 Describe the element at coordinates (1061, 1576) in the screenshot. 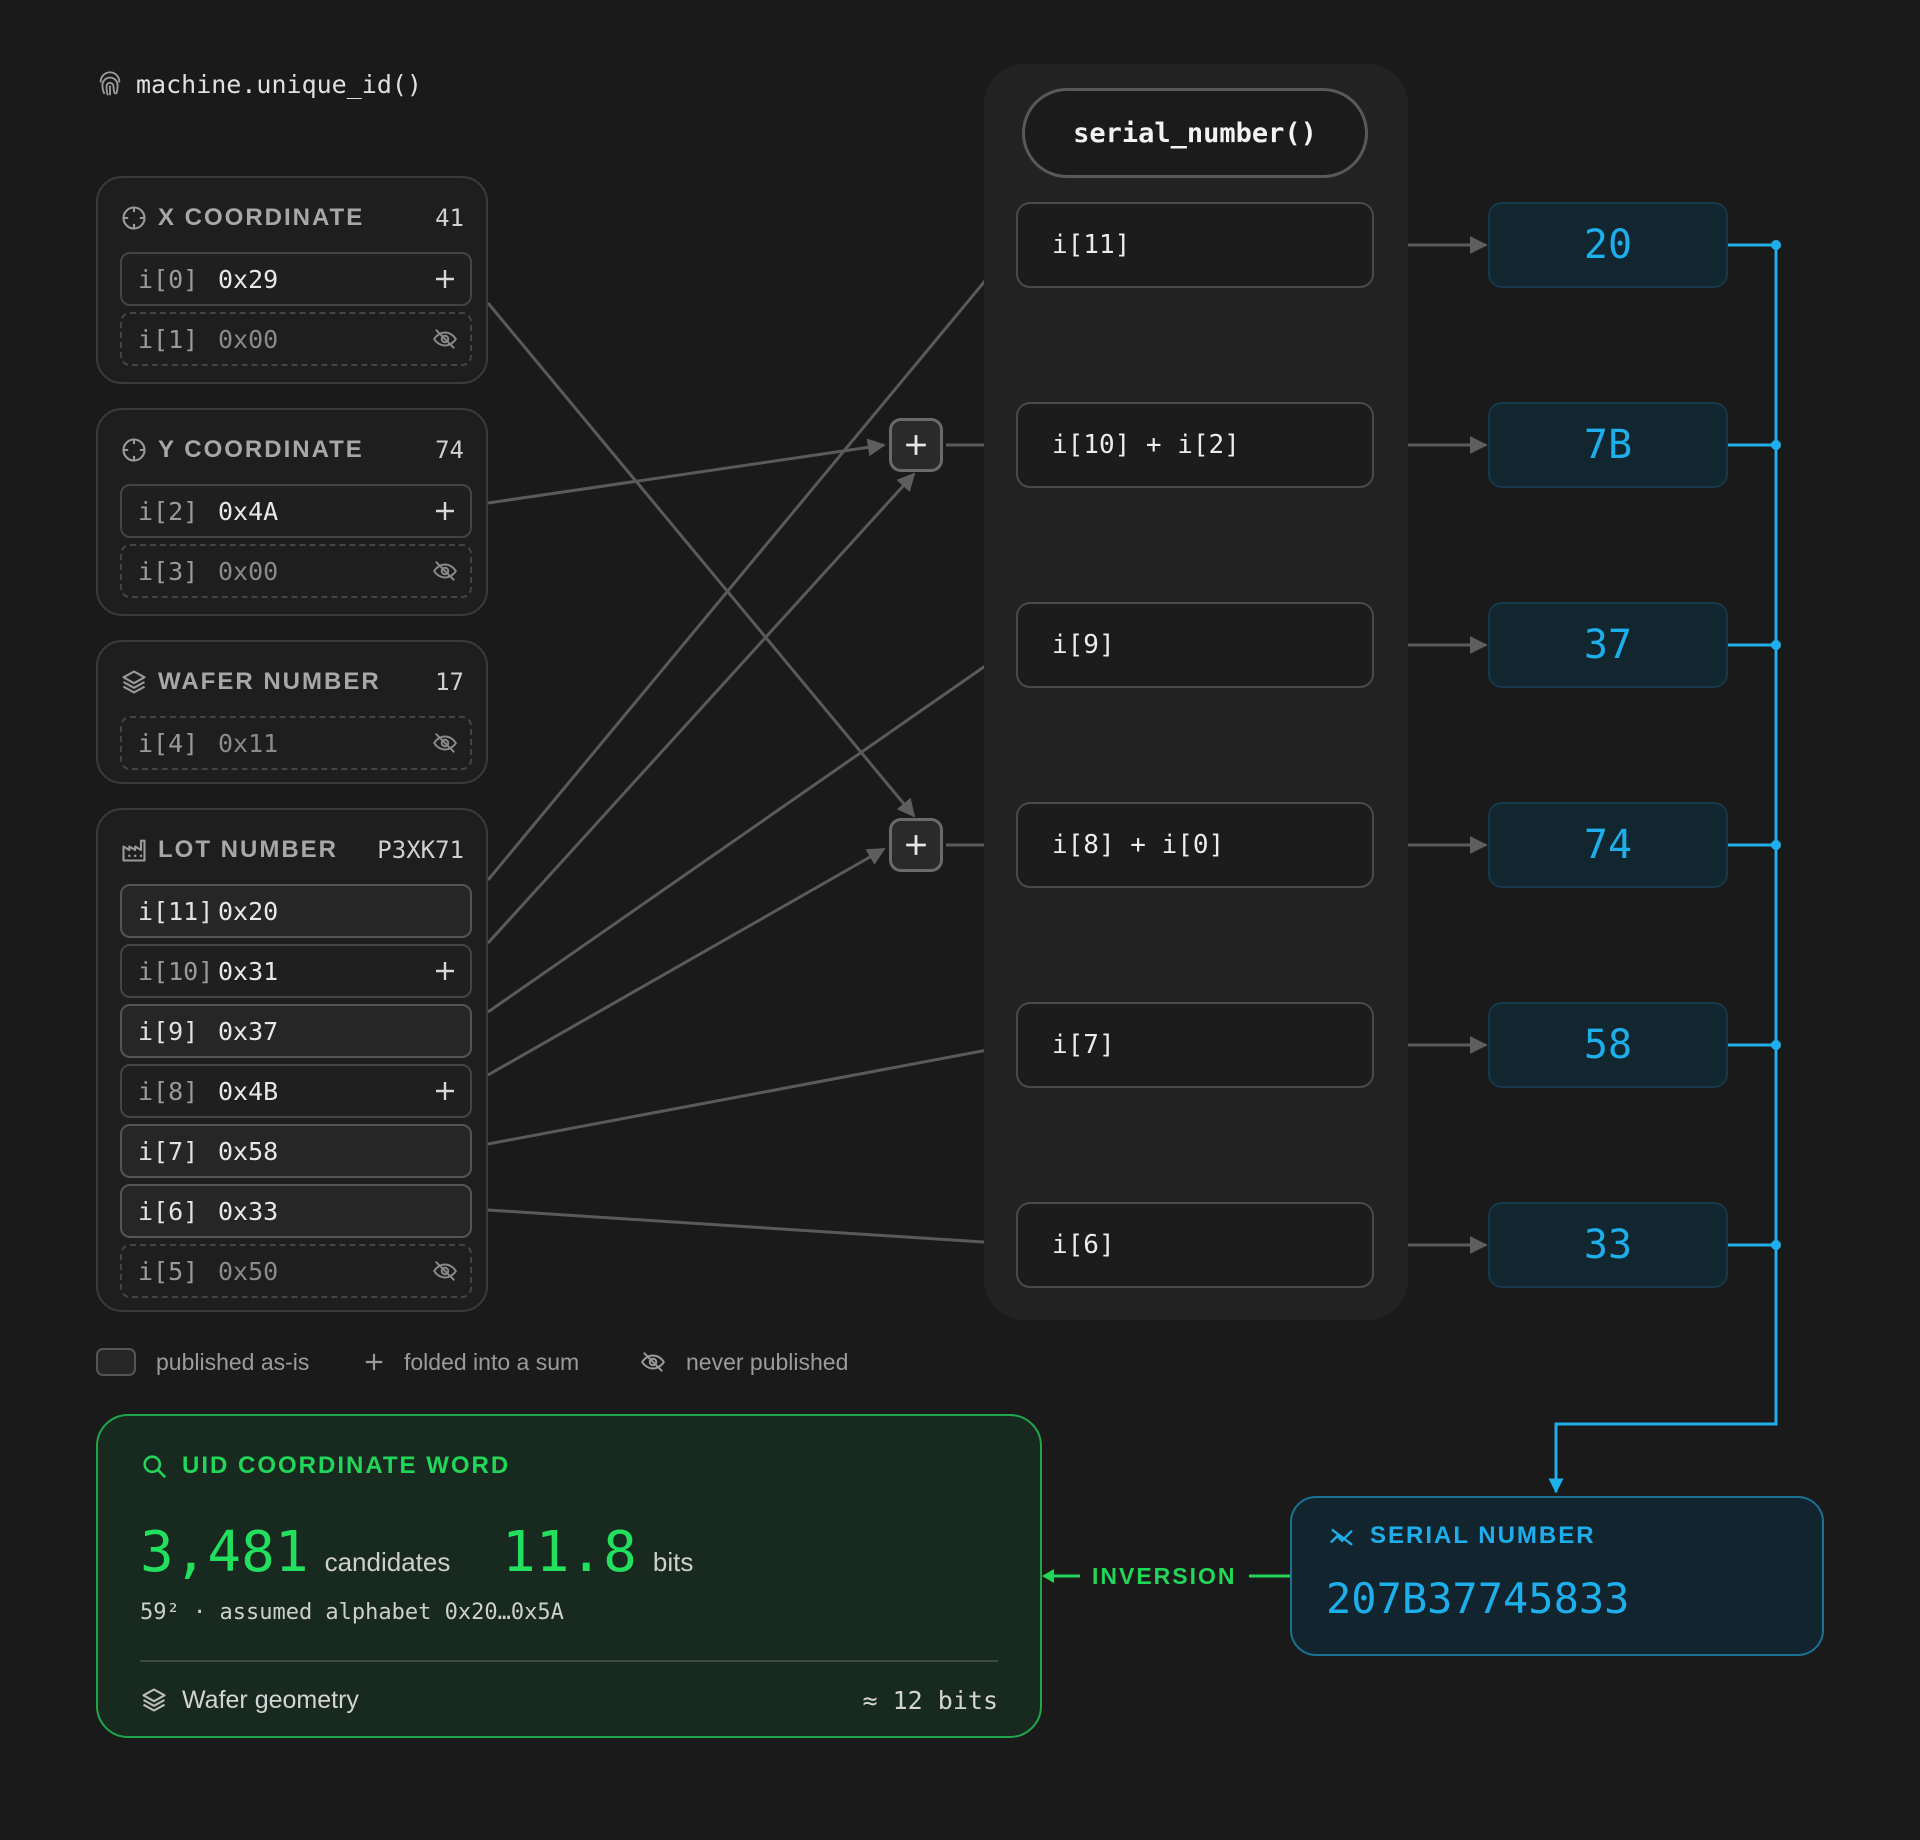

I see `arrow-left-icon` at that location.